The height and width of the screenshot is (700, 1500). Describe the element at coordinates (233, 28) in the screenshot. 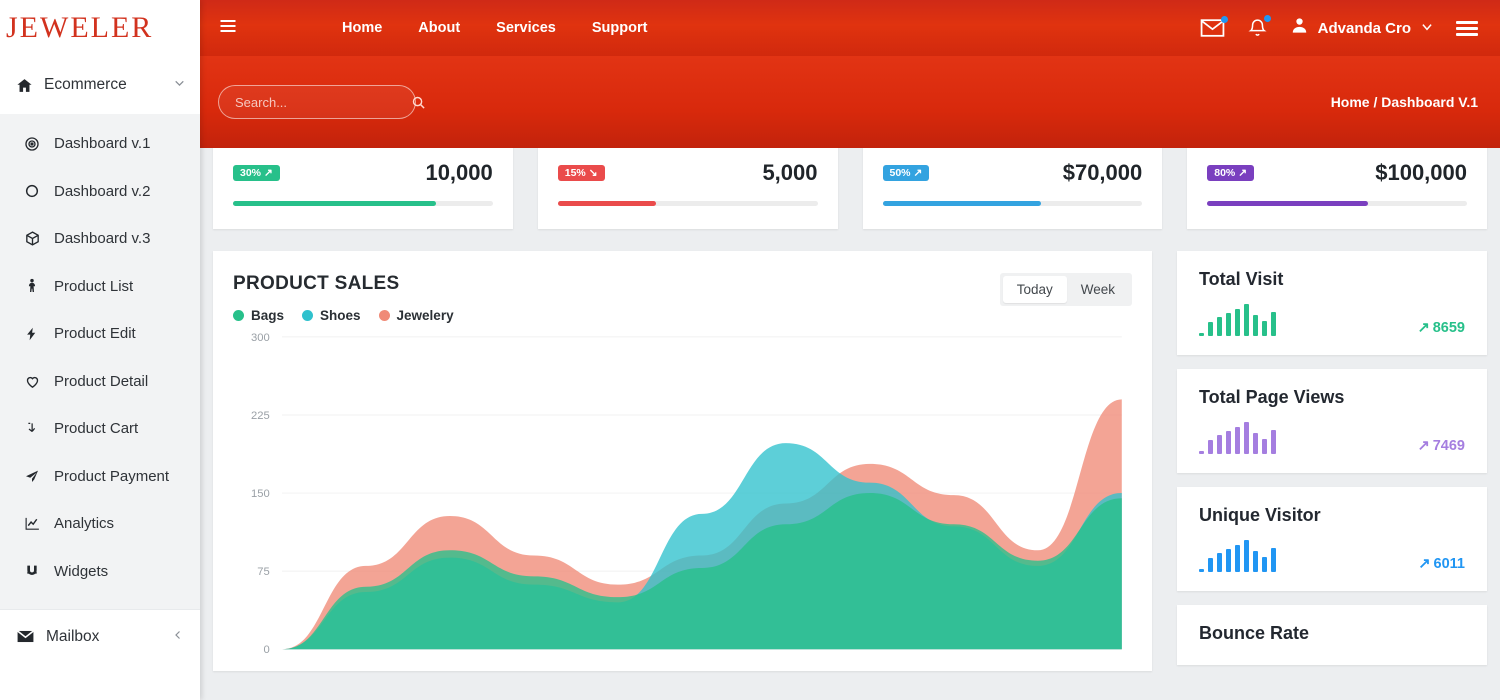

I see `hamburger-icon` at that location.